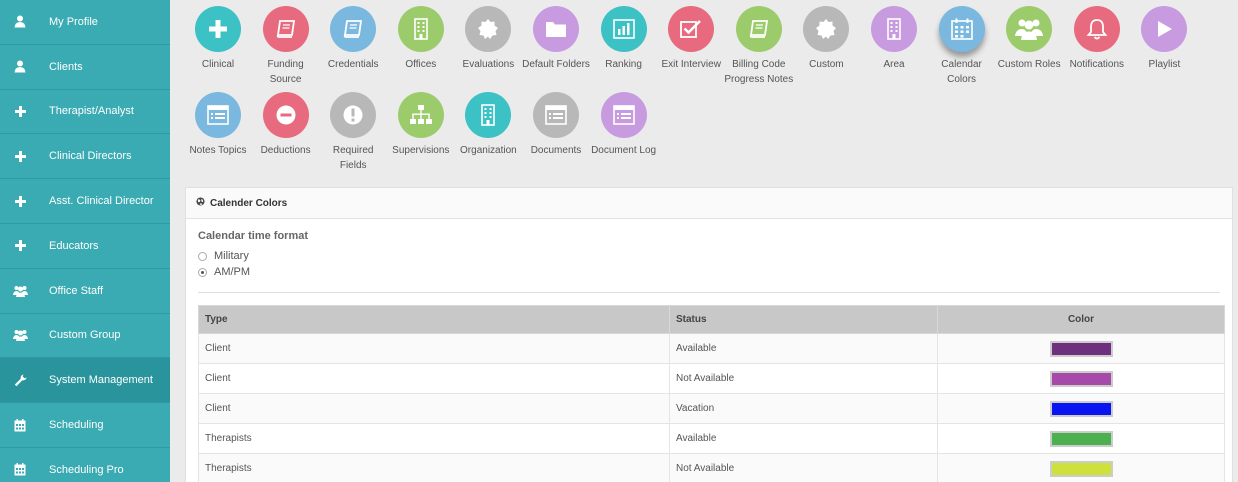  I want to click on tile-offices: Offices, so click(421, 39).